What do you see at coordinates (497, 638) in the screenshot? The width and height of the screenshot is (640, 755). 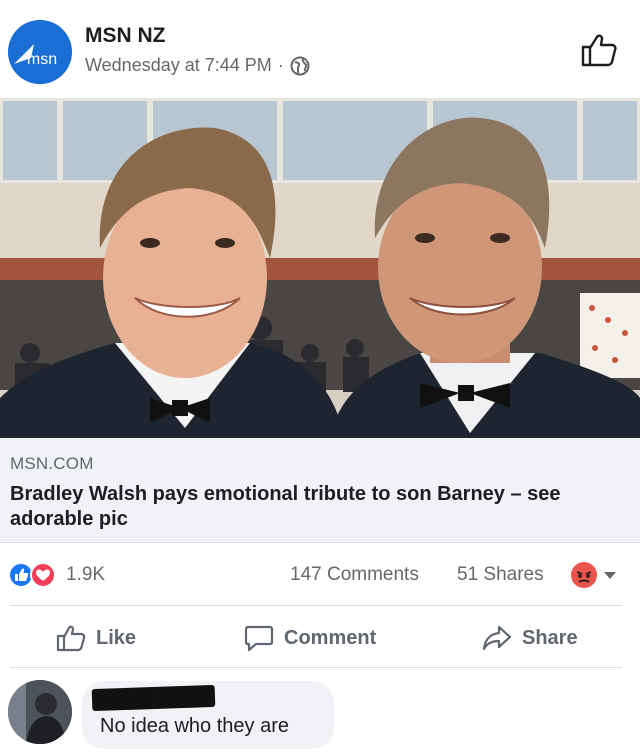 I see `share-icon` at bounding box center [497, 638].